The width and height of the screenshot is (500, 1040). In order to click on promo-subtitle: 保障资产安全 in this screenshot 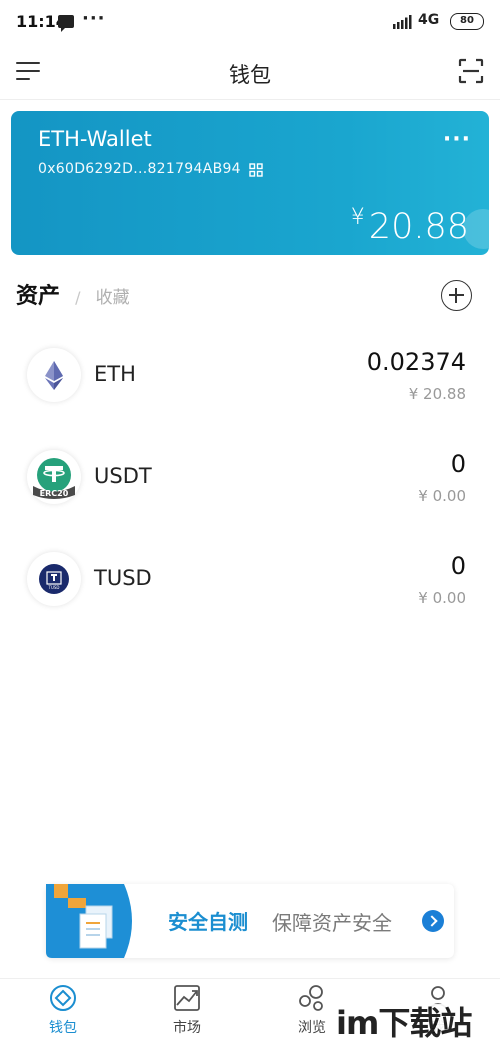, I will do `click(332, 923)`.